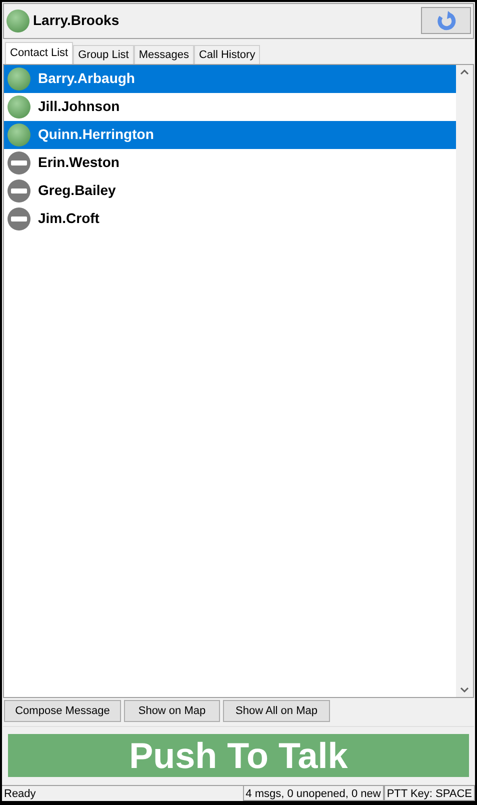 The height and width of the screenshot is (805, 477). Describe the element at coordinates (39, 53) in the screenshot. I see `tab: Contact List` at that location.